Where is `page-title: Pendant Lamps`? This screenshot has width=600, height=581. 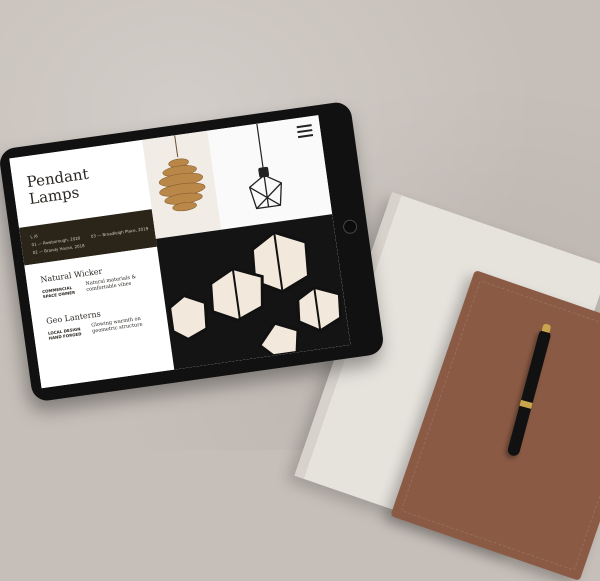 page-title: Pendant Lamps is located at coordinates (59, 186).